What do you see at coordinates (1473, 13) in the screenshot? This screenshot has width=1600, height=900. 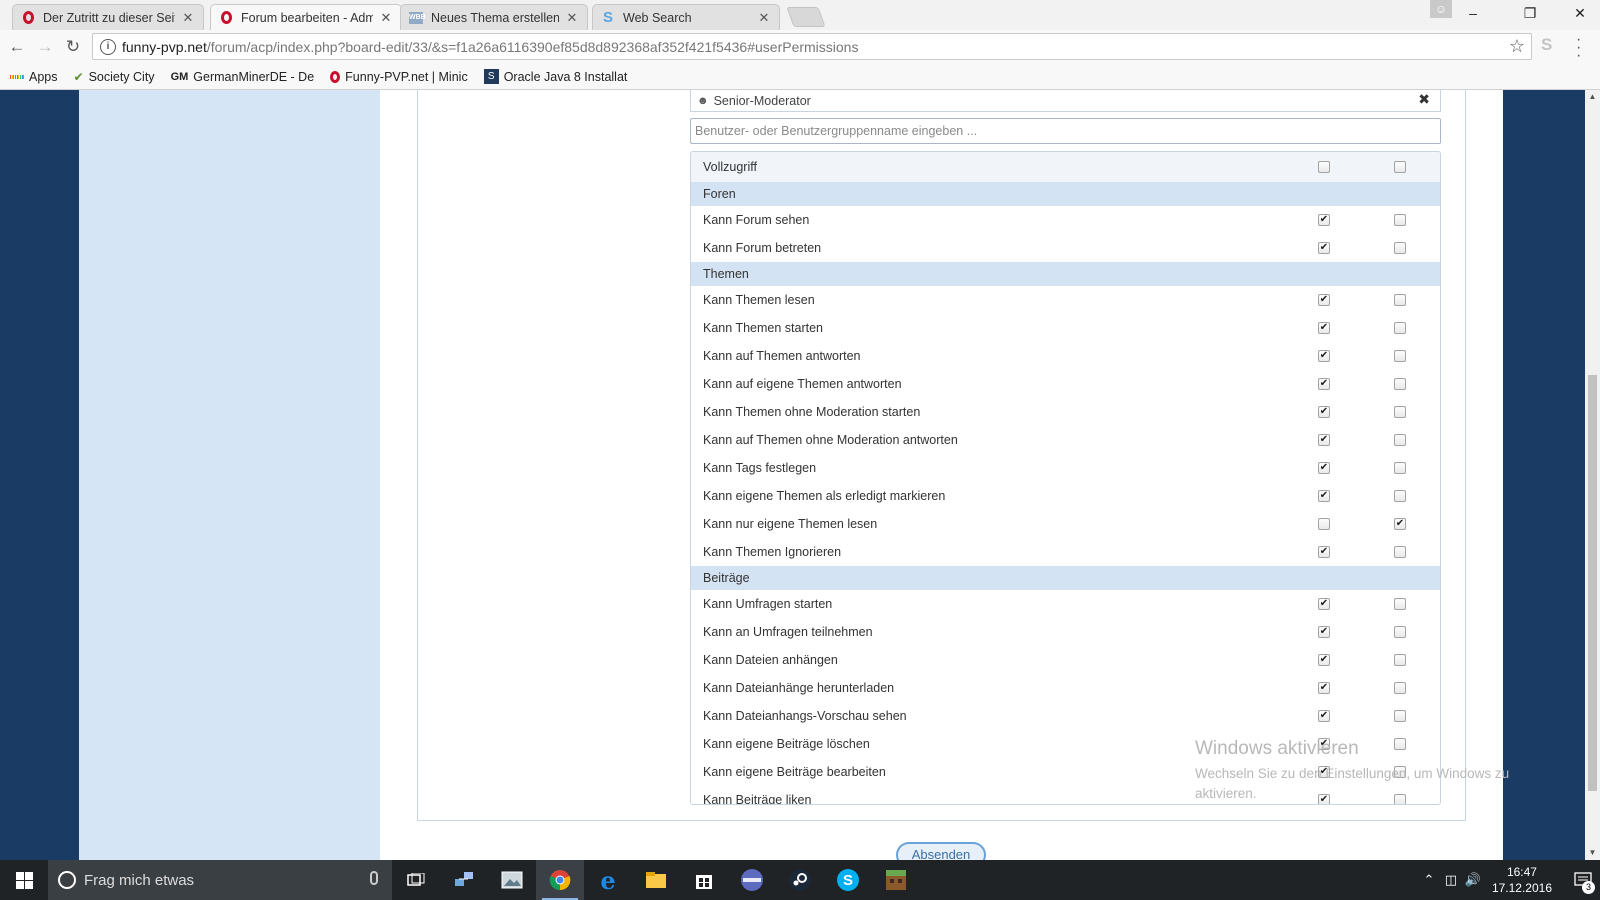 I see `minimize-button: –` at bounding box center [1473, 13].